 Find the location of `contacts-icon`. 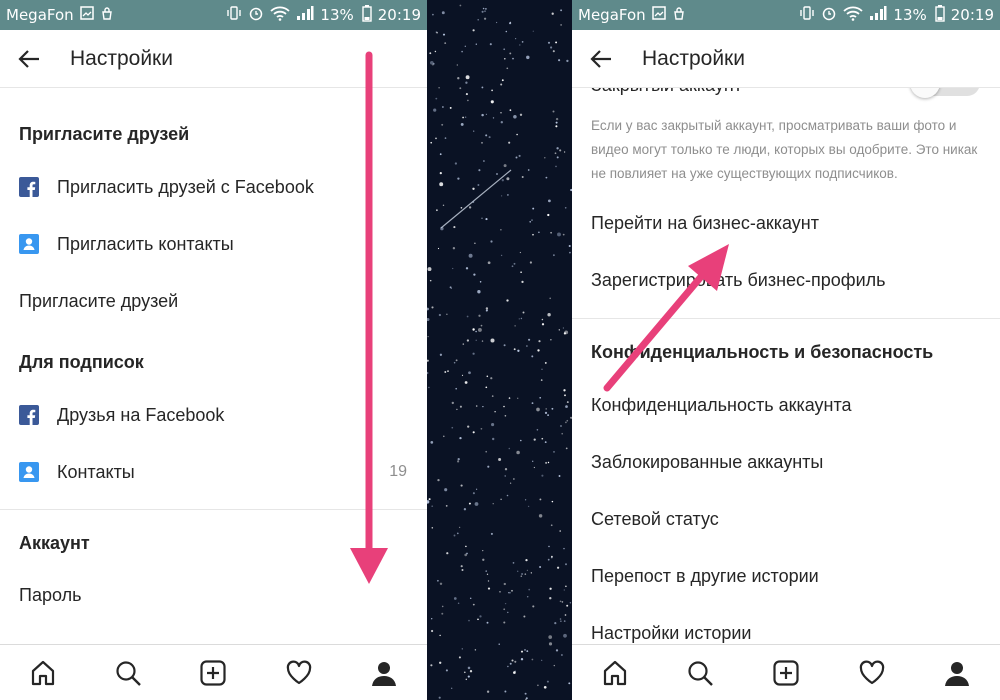

contacts-icon is located at coordinates (29, 472).